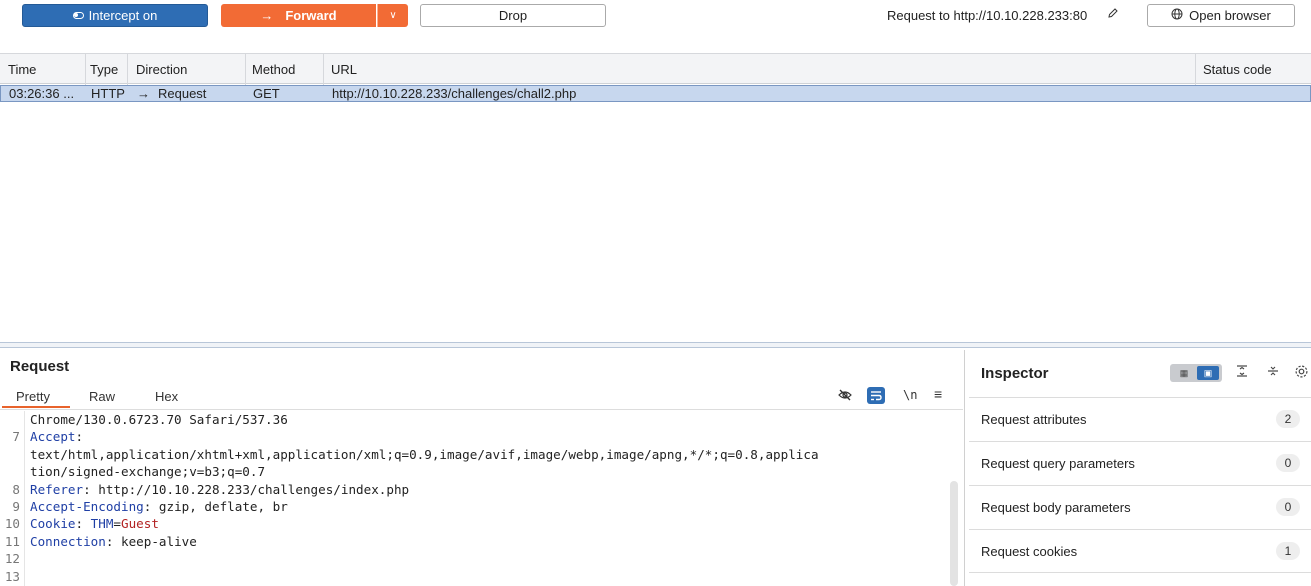 This screenshot has width=1311, height=586. Describe the element at coordinates (16, 489) in the screenshot. I see `line-number: 8` at that location.